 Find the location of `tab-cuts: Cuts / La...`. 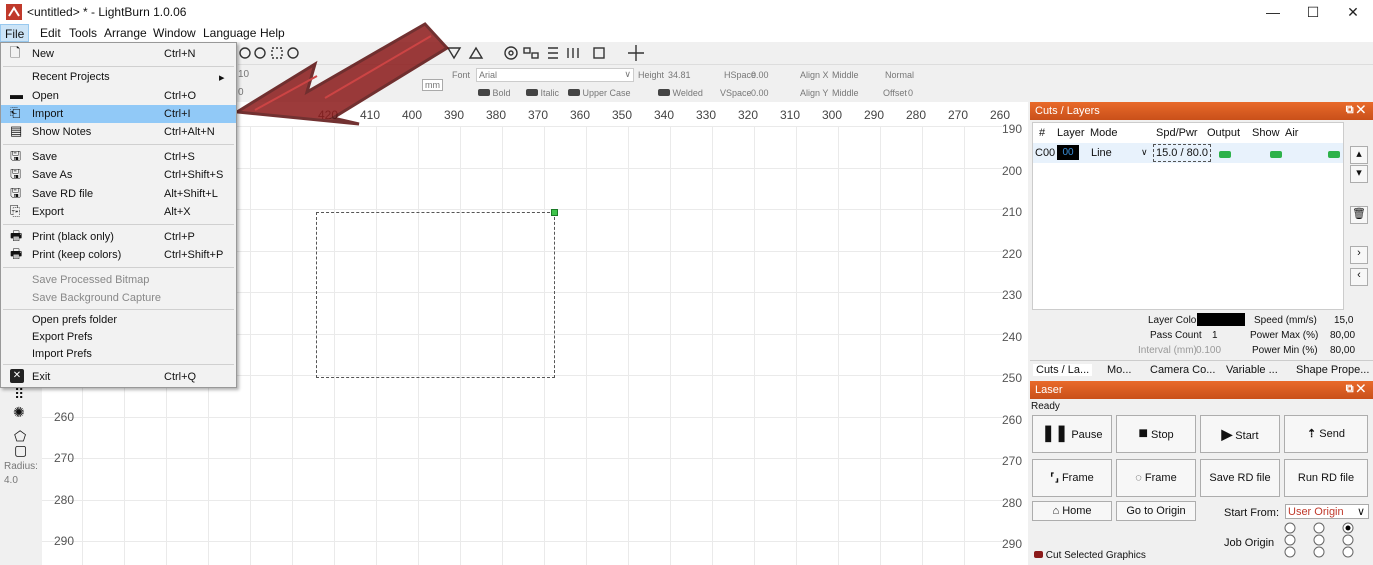

tab-cuts: Cuts / La... is located at coordinates (1063, 370).